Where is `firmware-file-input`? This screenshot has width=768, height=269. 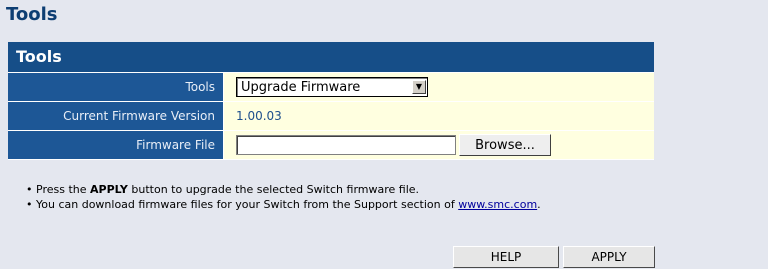 firmware-file-input is located at coordinates (346, 145).